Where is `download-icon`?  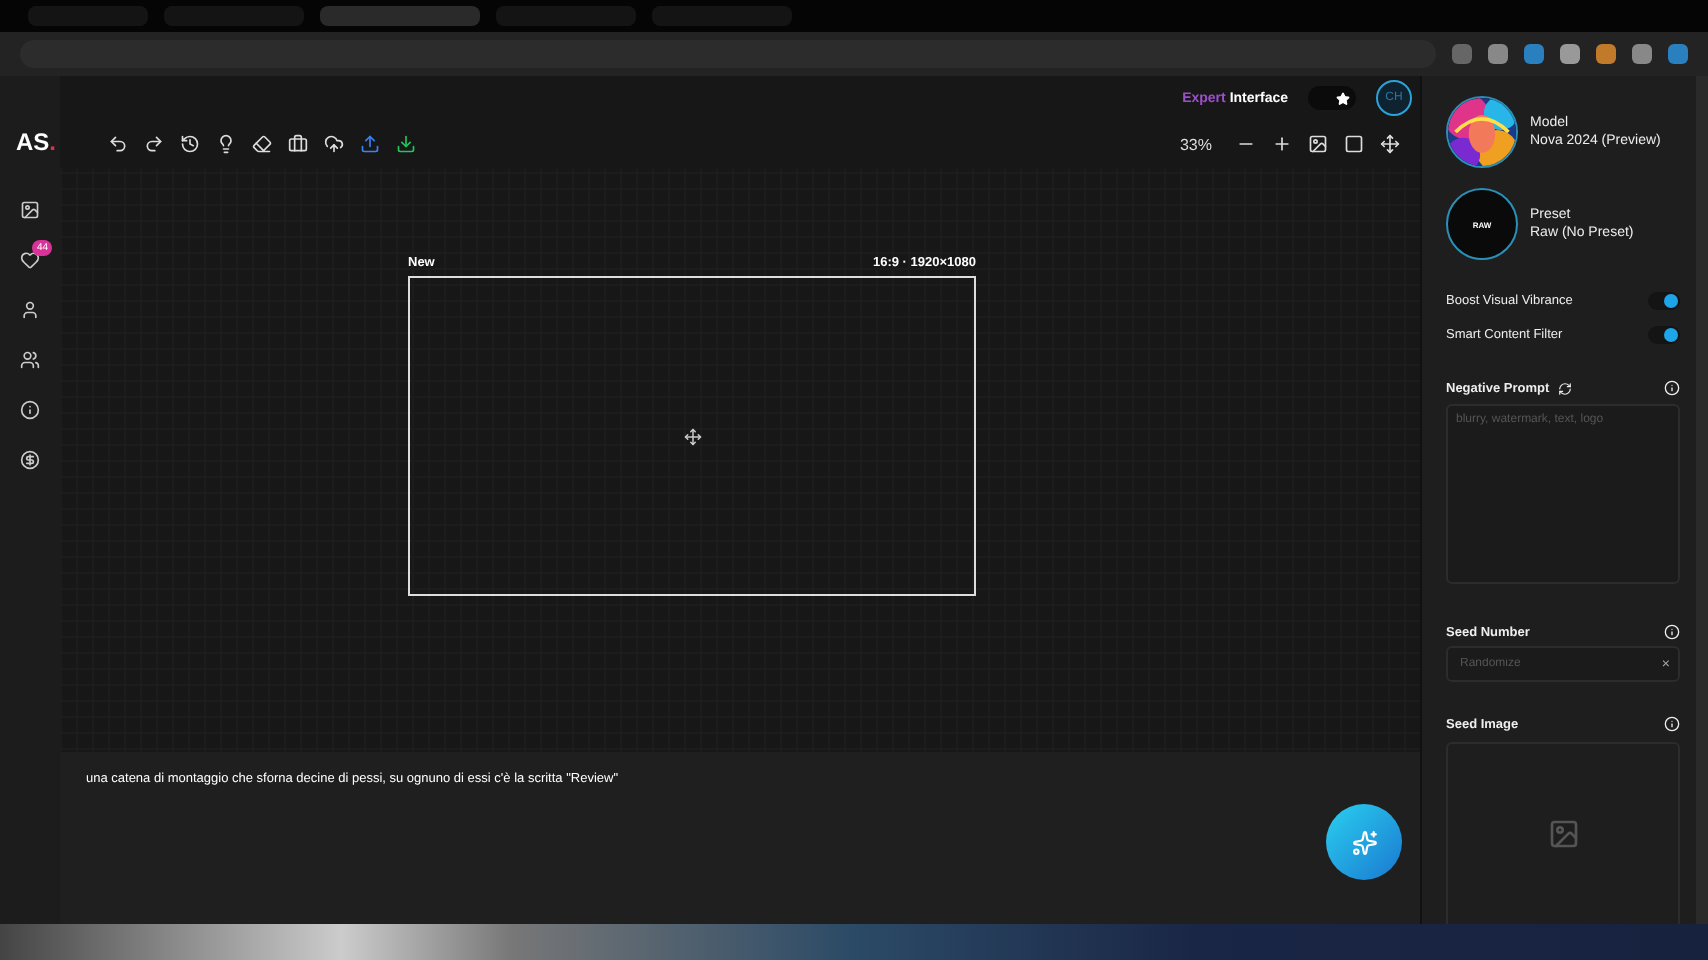 download-icon is located at coordinates (406, 144).